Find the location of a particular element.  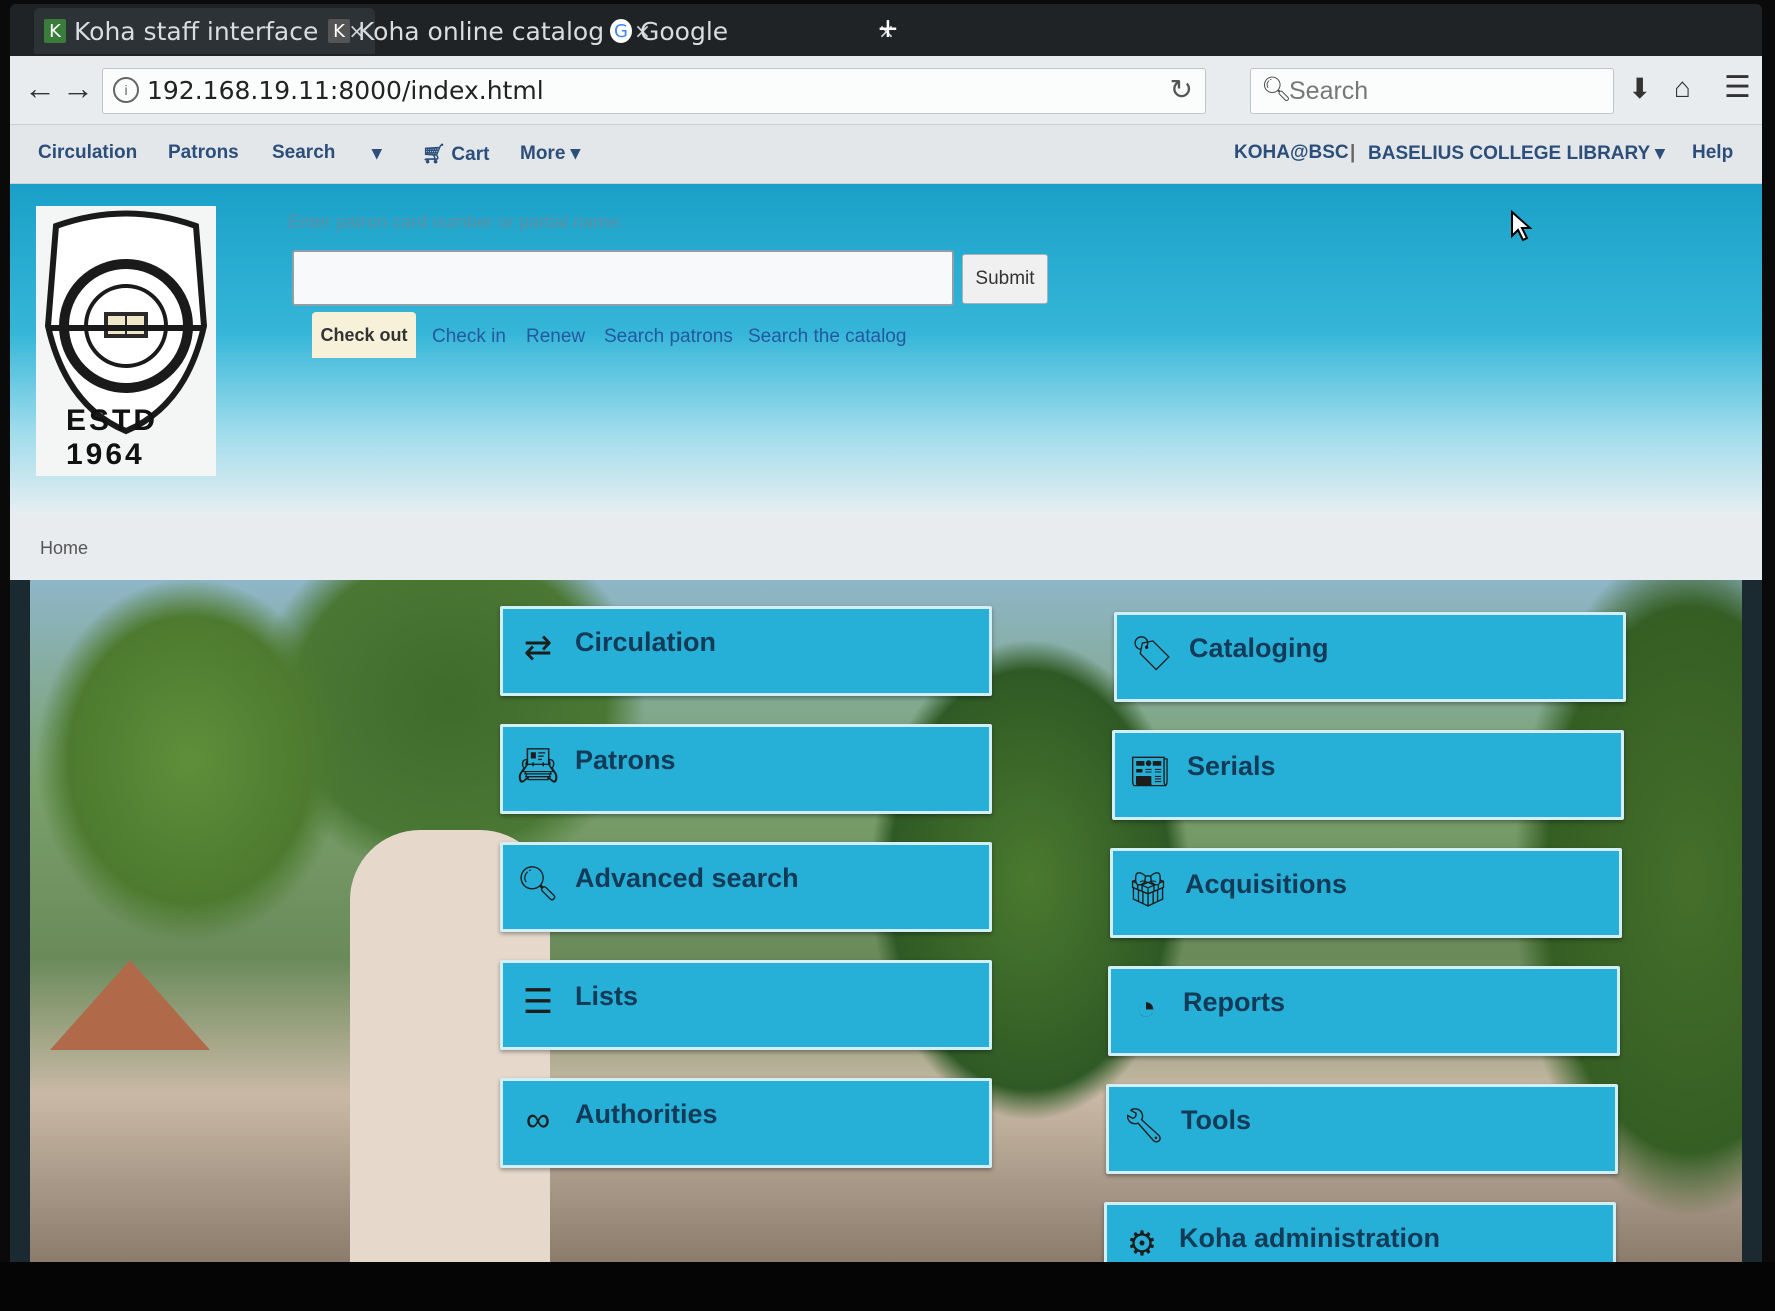

menu-circulation: Circulation is located at coordinates (87, 153).